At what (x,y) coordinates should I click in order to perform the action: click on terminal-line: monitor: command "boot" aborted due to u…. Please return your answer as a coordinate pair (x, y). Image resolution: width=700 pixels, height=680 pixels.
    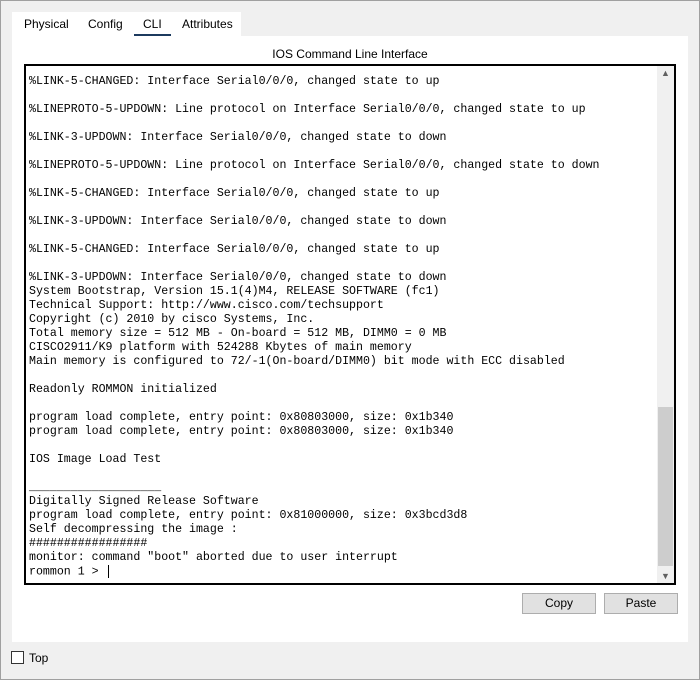
    Looking at the image, I should click on (213, 558).